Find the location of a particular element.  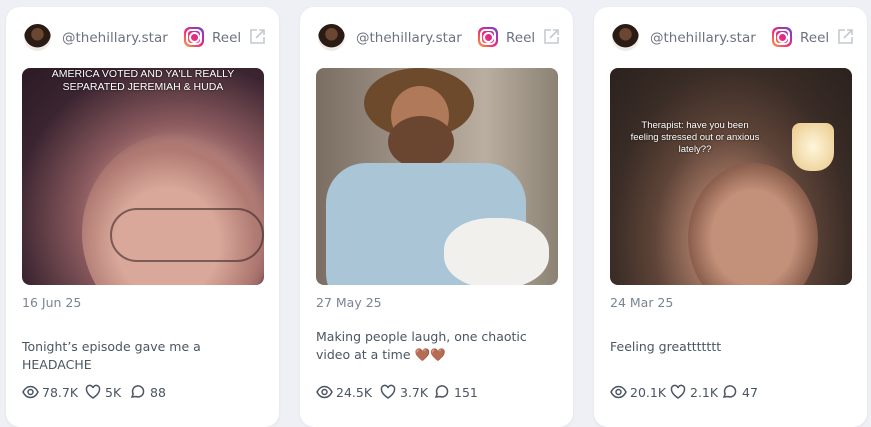

comments-count: 88 is located at coordinates (158, 392).